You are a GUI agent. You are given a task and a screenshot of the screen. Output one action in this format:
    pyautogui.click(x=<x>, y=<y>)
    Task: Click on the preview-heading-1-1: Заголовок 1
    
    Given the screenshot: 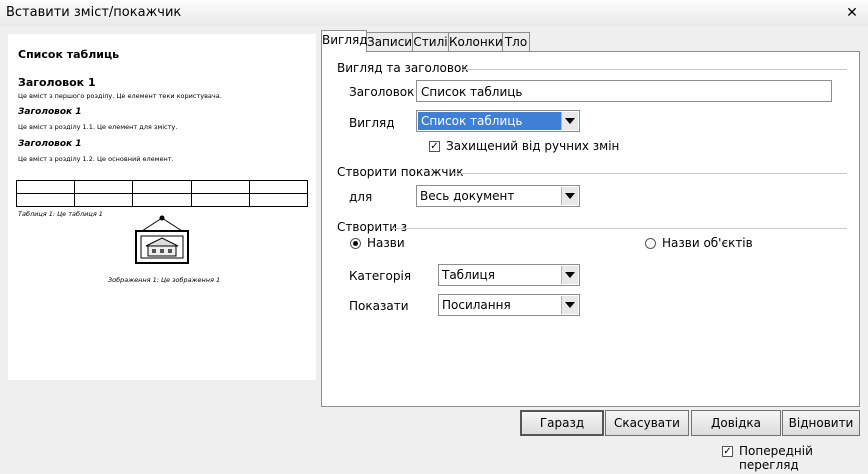 What is the action you would take?
    pyautogui.click(x=50, y=112)
    